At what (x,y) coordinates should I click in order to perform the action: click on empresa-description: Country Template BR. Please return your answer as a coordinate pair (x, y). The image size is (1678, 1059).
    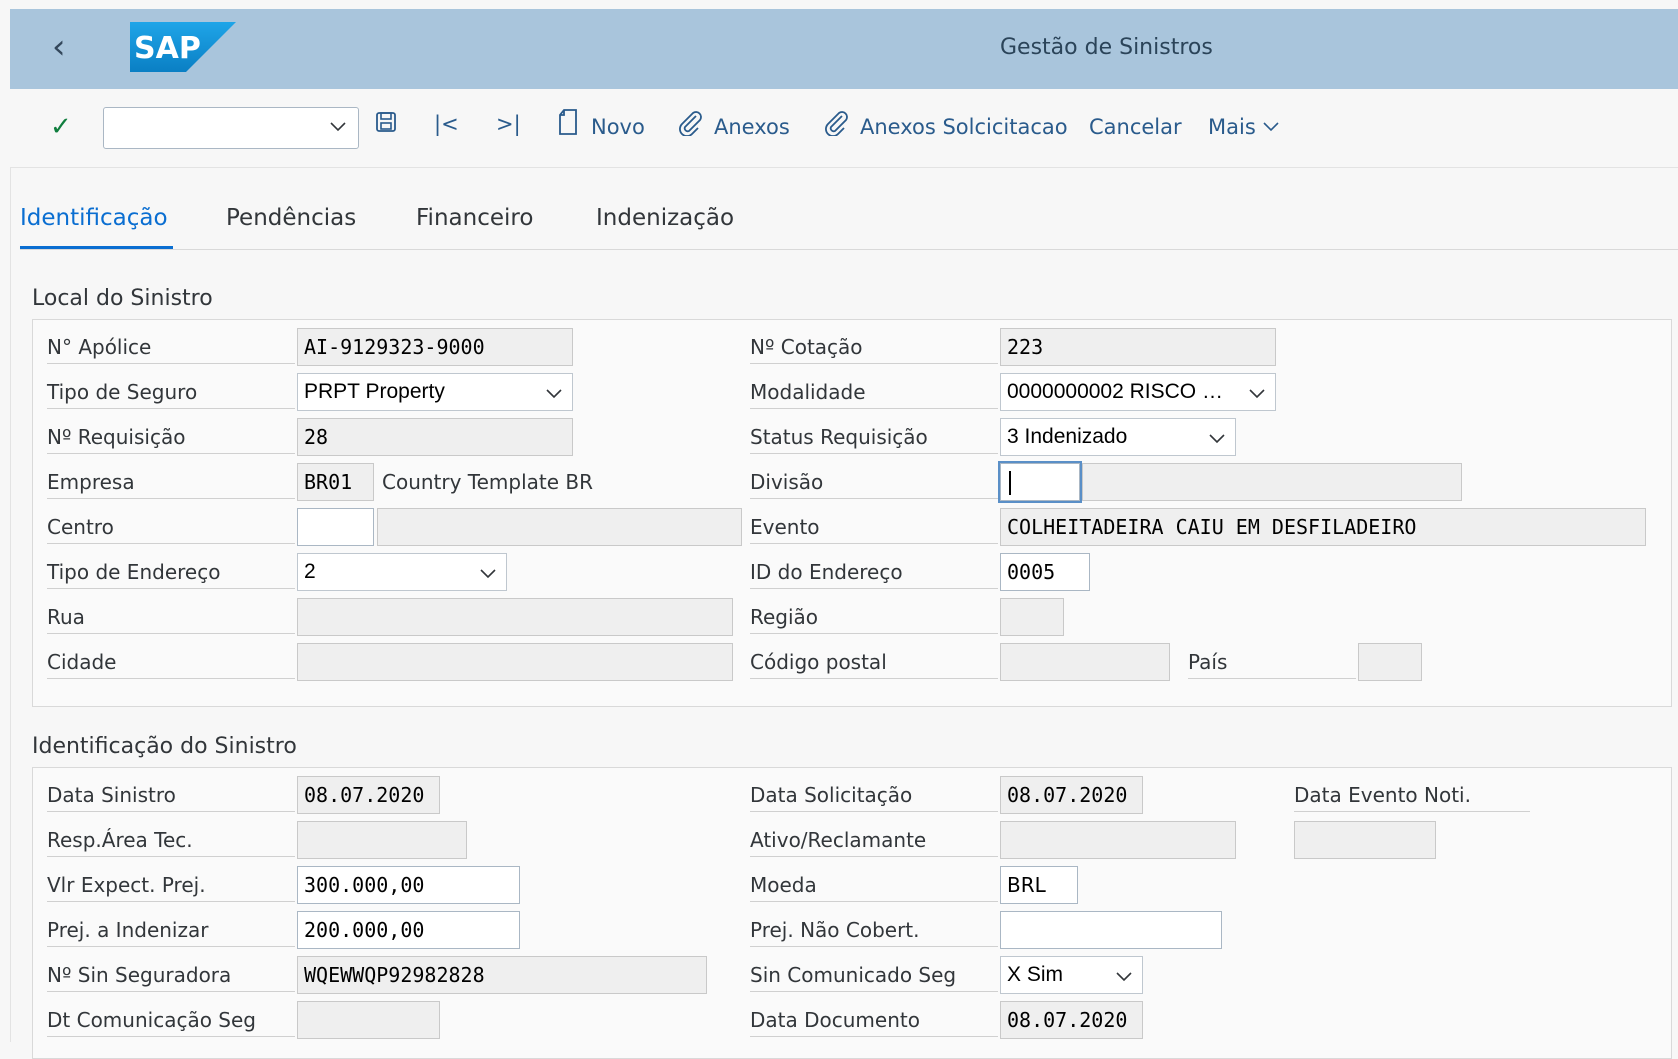
    Looking at the image, I should click on (488, 482).